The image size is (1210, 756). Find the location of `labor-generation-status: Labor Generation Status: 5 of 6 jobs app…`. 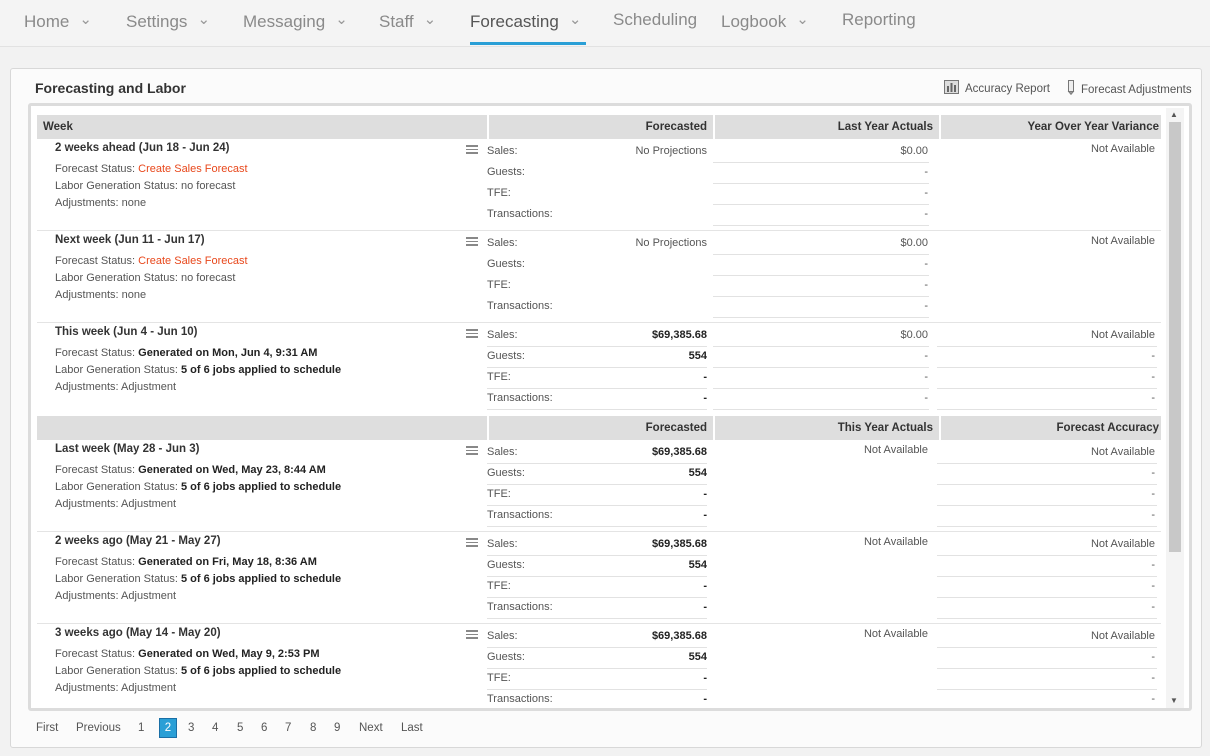

labor-generation-status: Labor Generation Status: 5 of 6 jobs app… is located at coordinates (198, 671).